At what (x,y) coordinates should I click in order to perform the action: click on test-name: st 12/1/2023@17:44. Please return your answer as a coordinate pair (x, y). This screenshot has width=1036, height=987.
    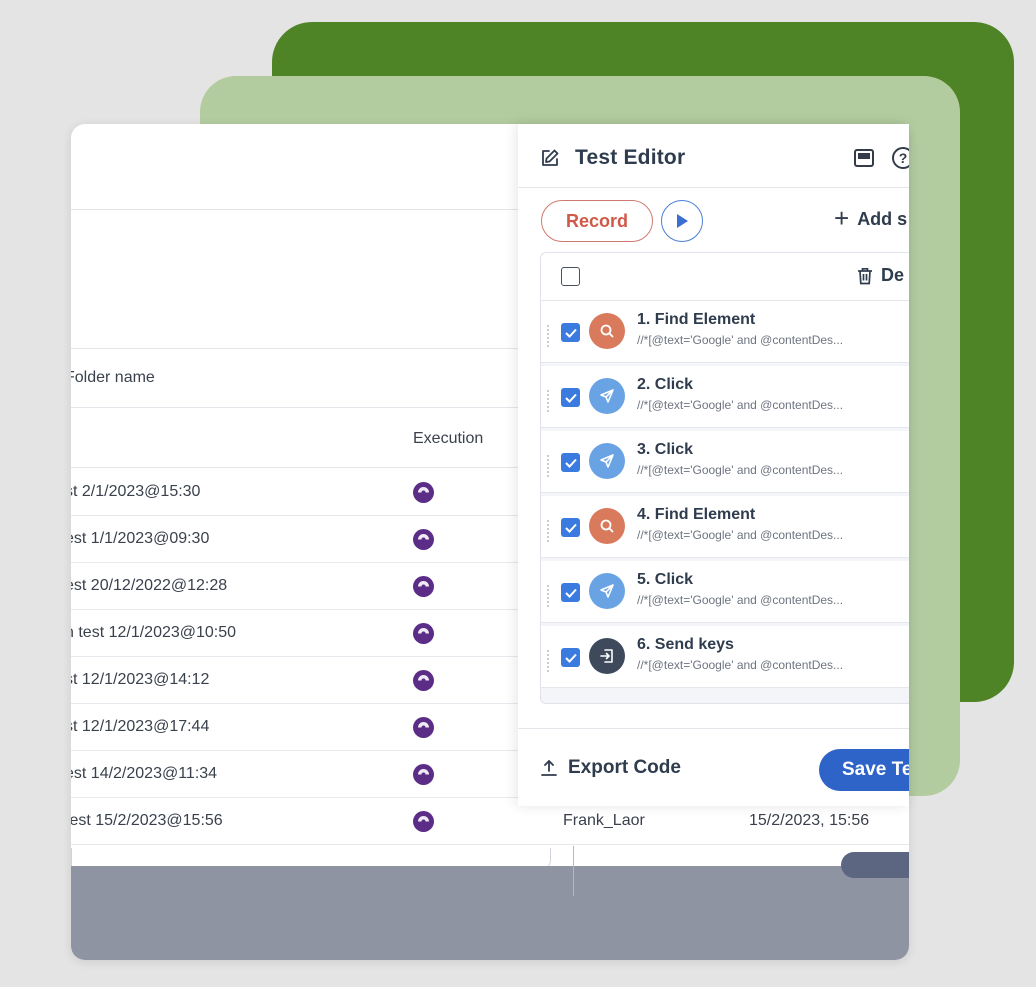
    Looking at the image, I should click on (140, 726).